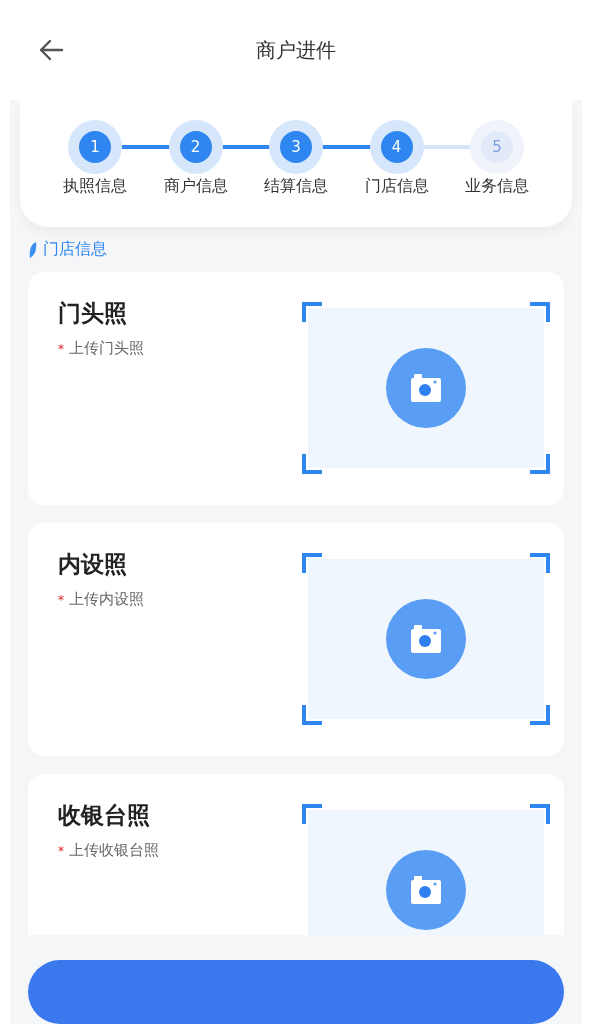 The image size is (592, 1024). I want to click on upload-title: 内设照, so click(93, 564).